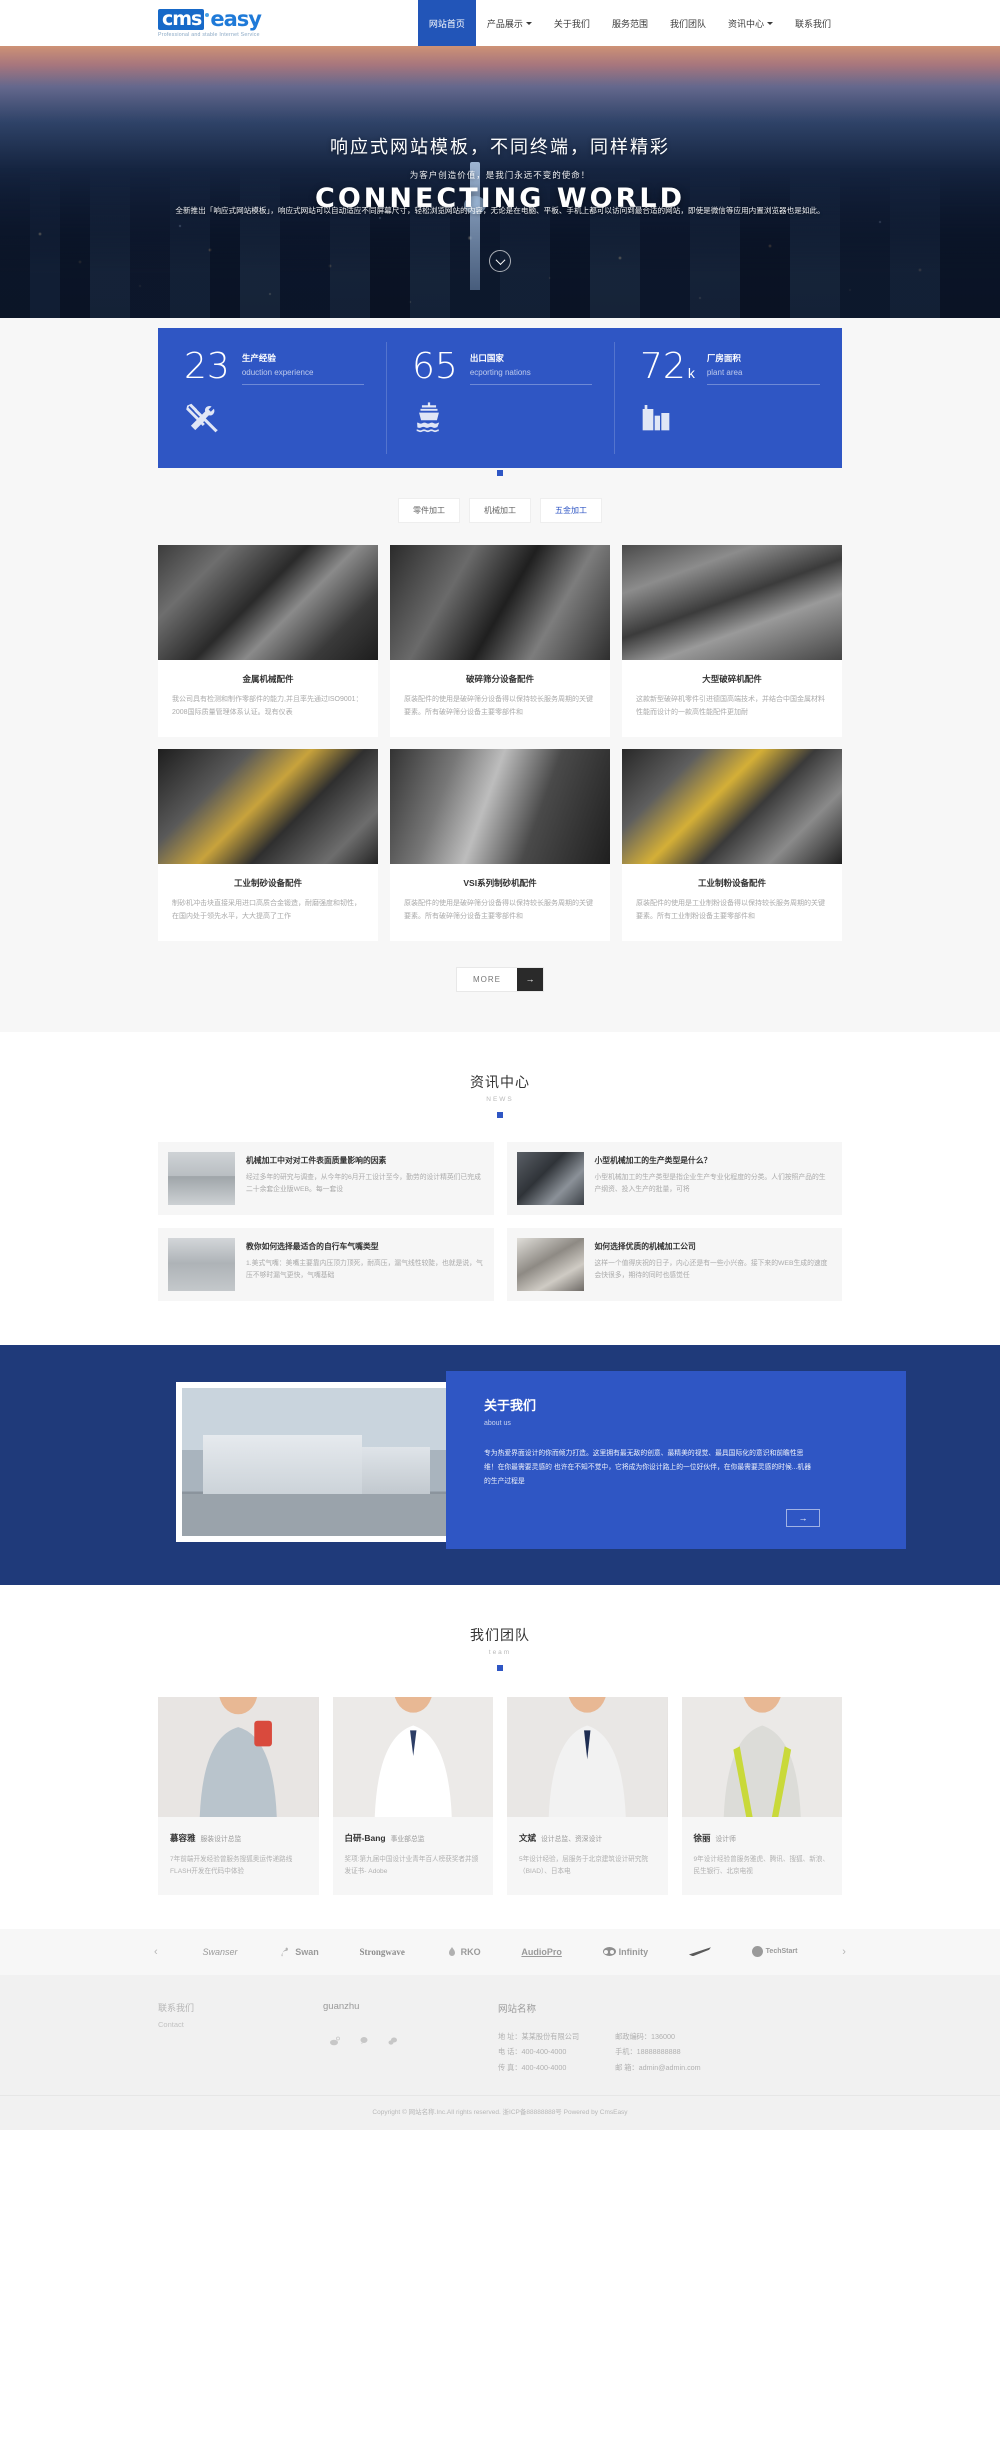  What do you see at coordinates (630, 23) in the screenshot?
I see `nav-item-services: 服务范围` at bounding box center [630, 23].